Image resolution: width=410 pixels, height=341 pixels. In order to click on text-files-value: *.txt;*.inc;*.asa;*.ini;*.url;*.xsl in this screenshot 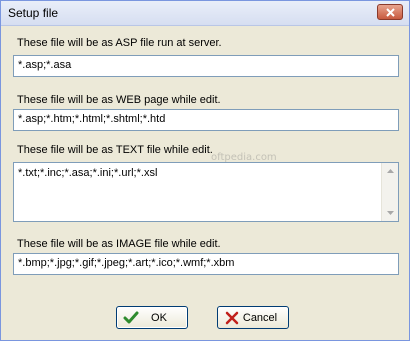, I will do `click(88, 173)`.